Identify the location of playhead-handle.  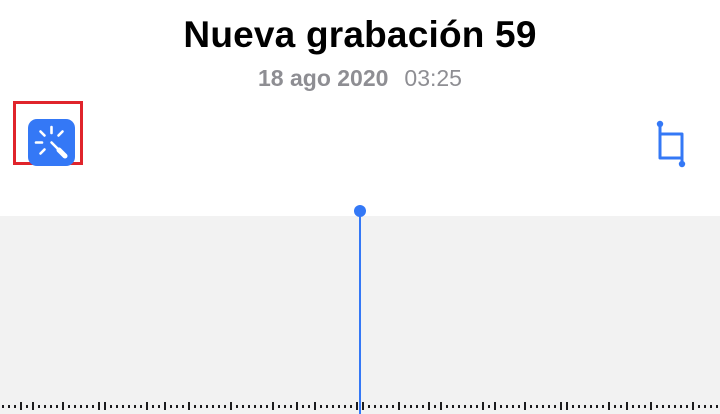
(360, 211).